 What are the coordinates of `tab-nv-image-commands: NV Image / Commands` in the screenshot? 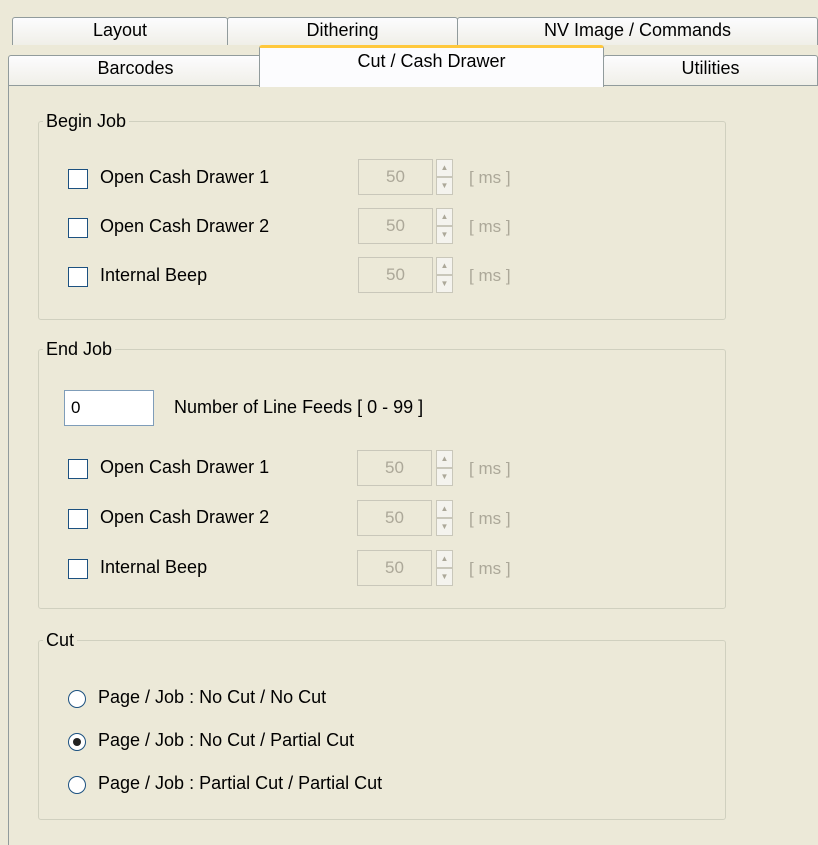 It's located at (637, 31).